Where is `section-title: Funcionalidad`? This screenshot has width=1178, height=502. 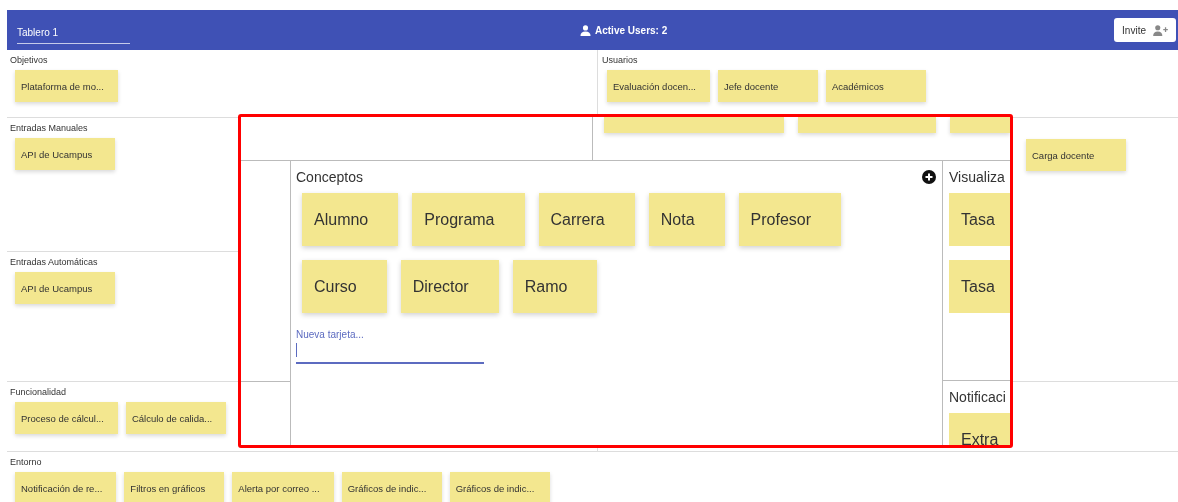 section-title: Funcionalidad is located at coordinates (39, 392).